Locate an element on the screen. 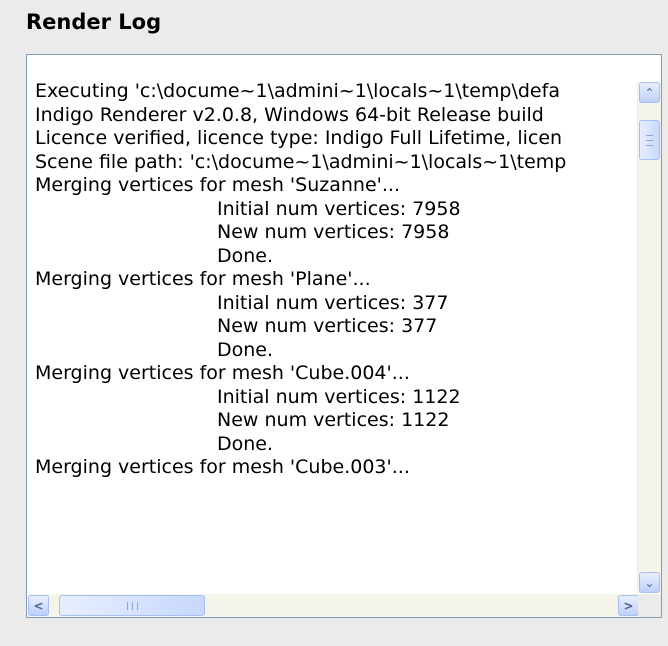 The width and height of the screenshot is (668, 646). vertical-scrollbar: ⌃ ⌄ is located at coordinates (649, 337).